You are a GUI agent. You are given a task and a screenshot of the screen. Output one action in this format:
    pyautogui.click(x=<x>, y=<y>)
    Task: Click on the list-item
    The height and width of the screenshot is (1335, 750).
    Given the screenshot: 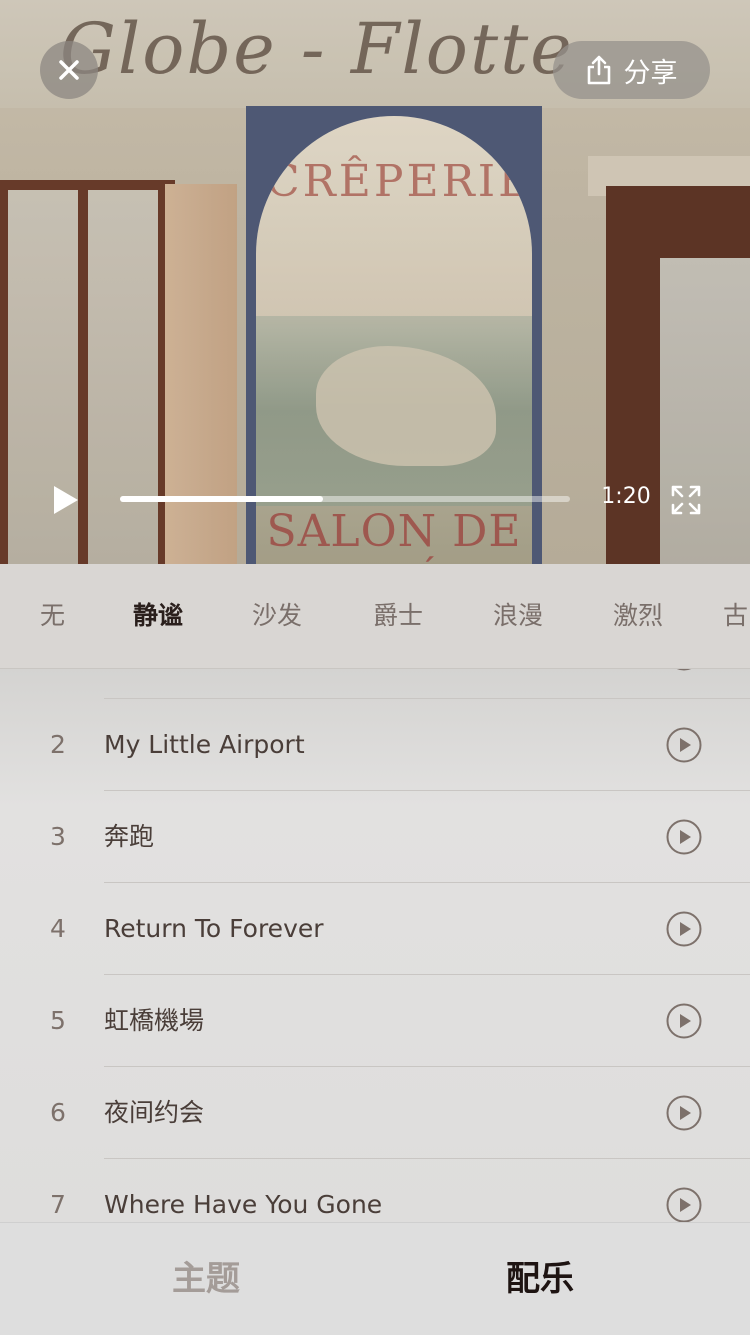 What is the action you would take?
    pyautogui.click(x=375, y=684)
    